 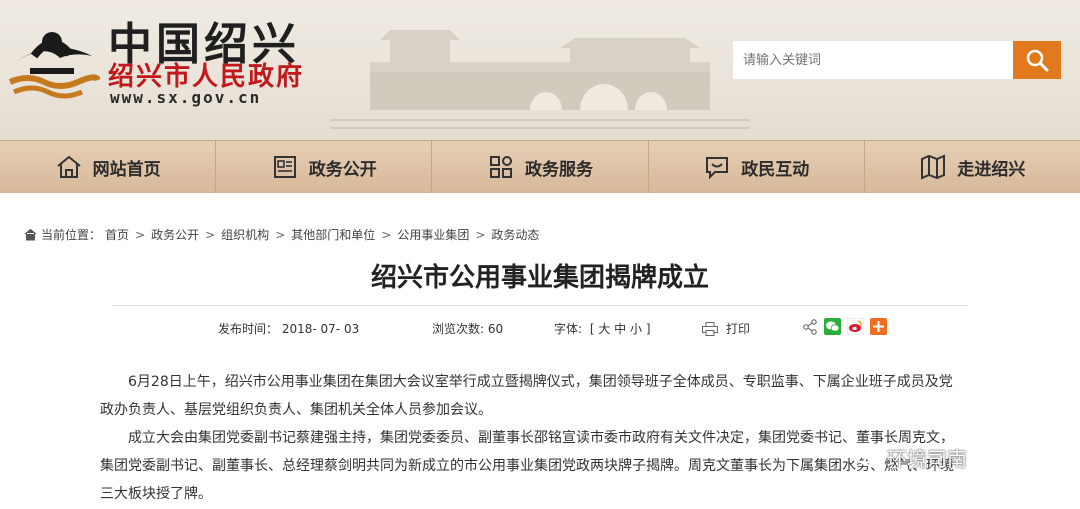 I want to click on logo-url: www.sx.gov.cn, so click(x=186, y=97).